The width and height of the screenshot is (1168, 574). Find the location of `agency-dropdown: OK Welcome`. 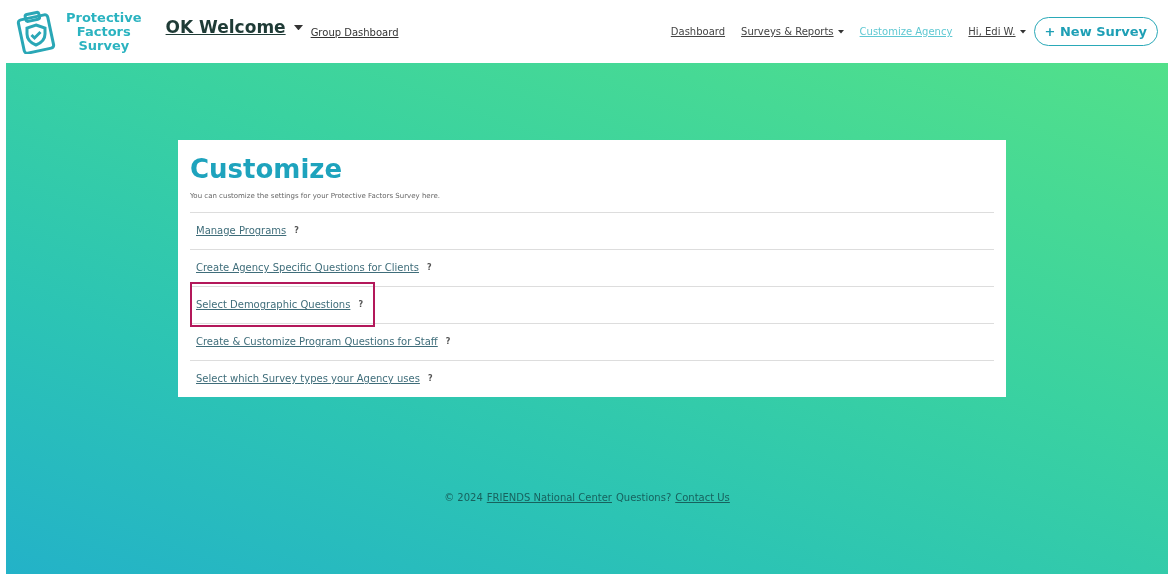

agency-dropdown: OK Welcome is located at coordinates (225, 27).